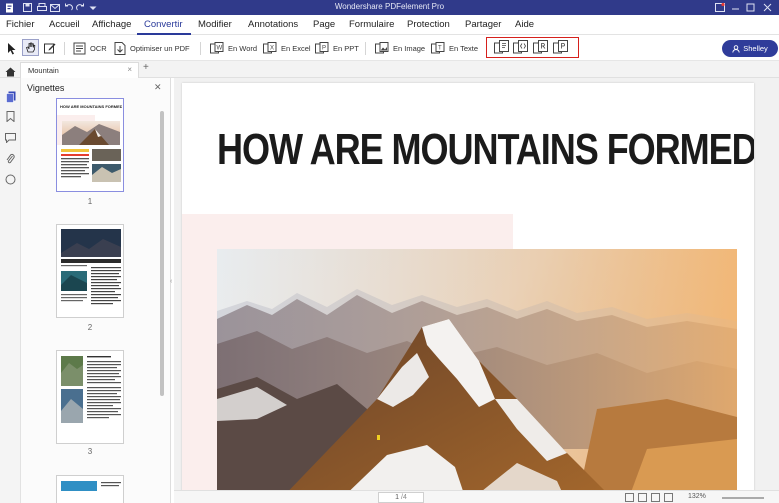  What do you see at coordinates (164, 34) in the screenshot?
I see `active-menu-indicator` at bounding box center [164, 34].